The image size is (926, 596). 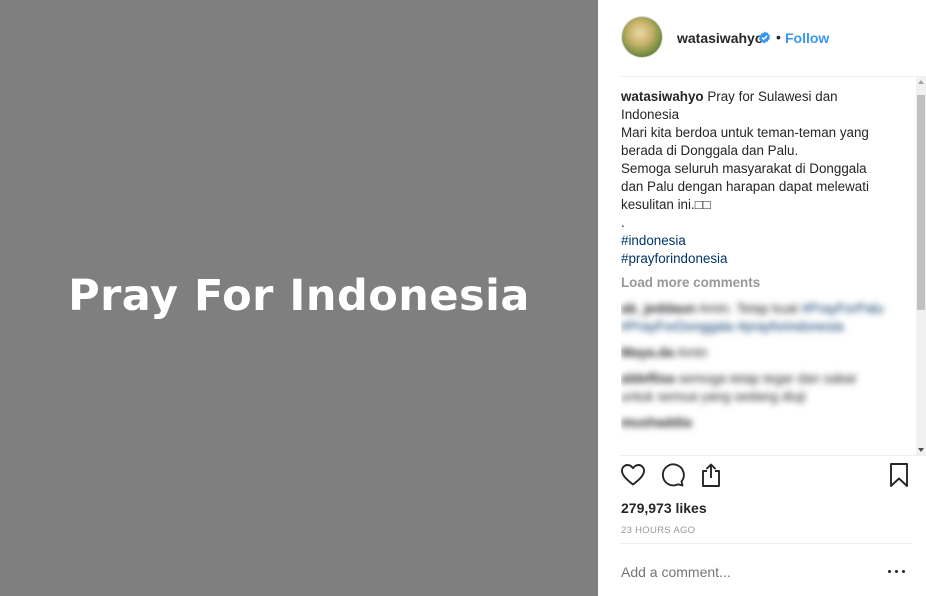 What do you see at coordinates (756, 259) in the screenshot?
I see `hashtag-link: #prayforindonesia` at bounding box center [756, 259].